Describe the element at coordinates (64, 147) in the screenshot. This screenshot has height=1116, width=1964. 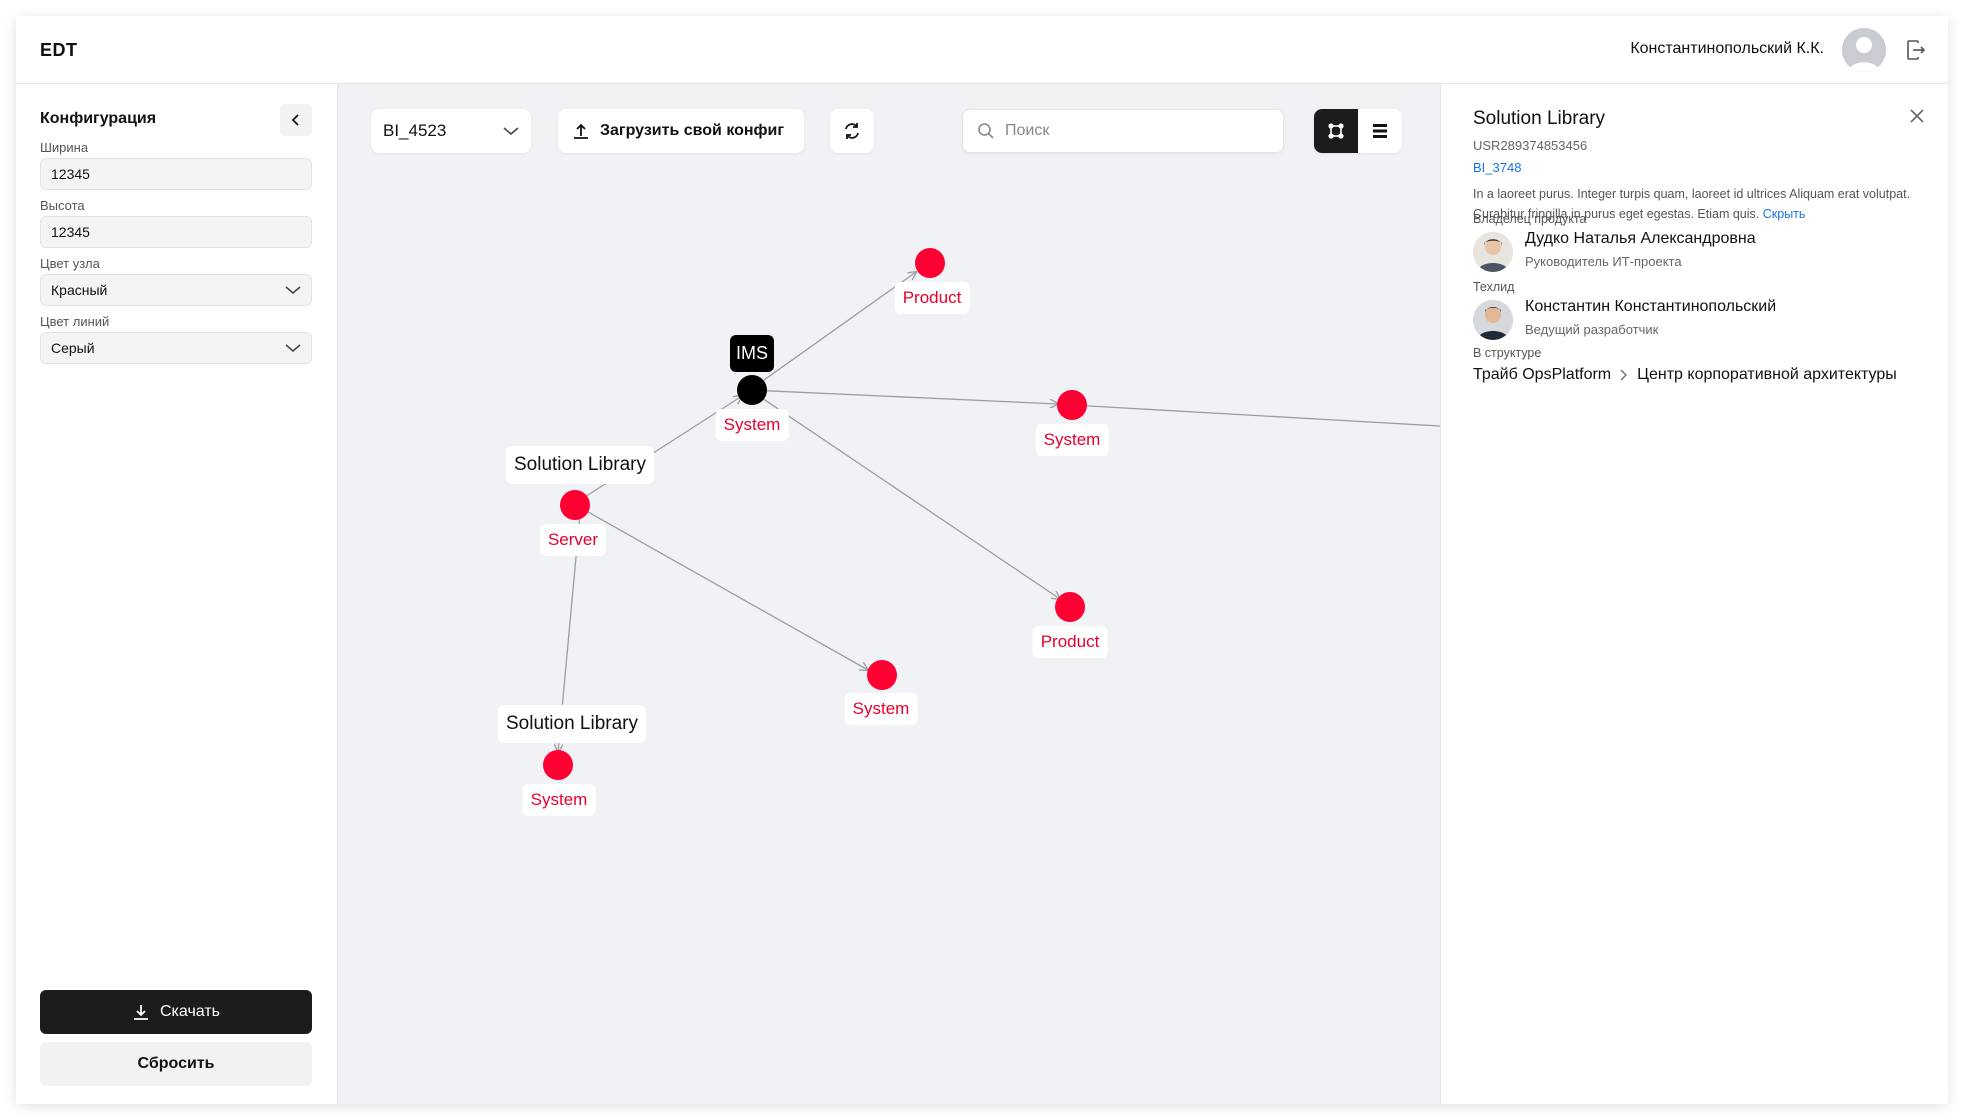
I see `width-label: Ширина` at that location.